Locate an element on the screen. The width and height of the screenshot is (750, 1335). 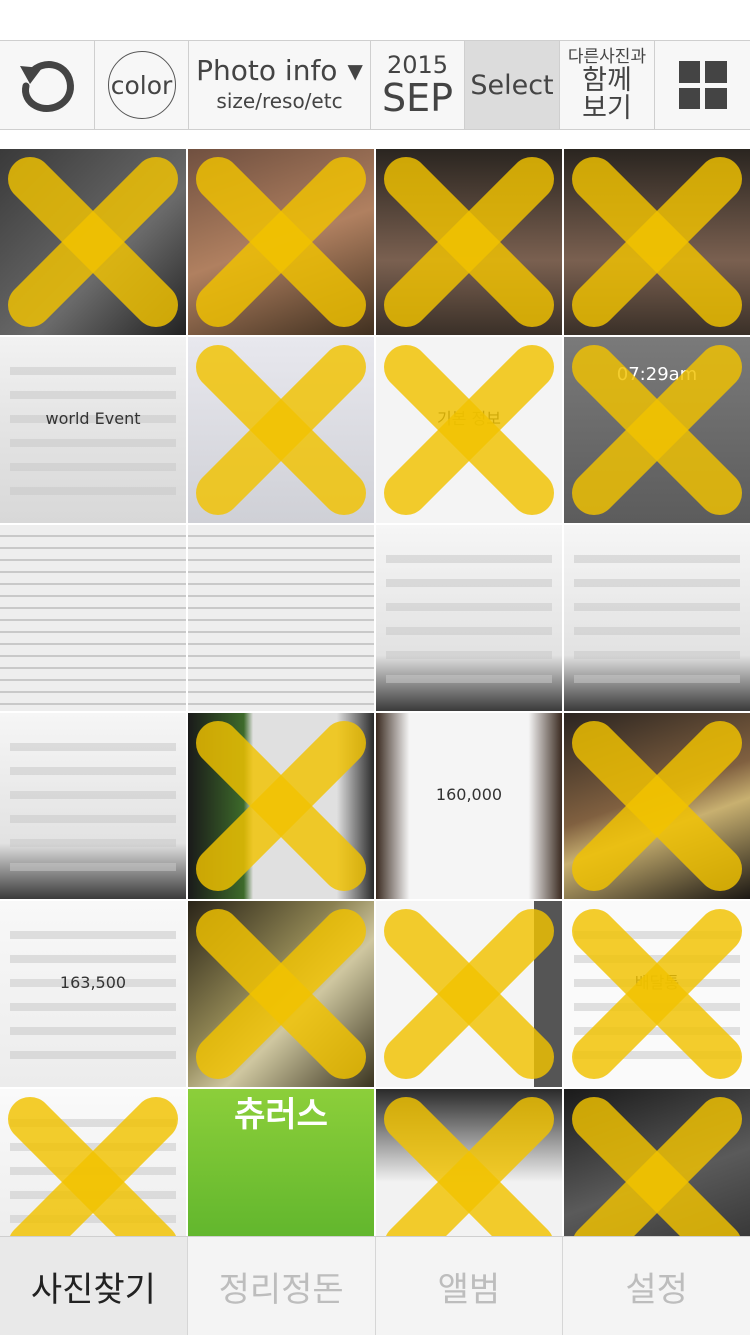
grid-view-button is located at coordinates (702, 85).